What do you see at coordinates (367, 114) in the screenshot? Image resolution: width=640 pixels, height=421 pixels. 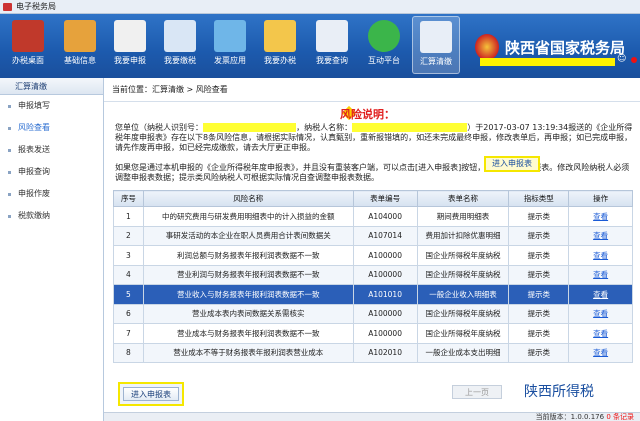 I see `risk-notice-title: 风险说明：` at bounding box center [367, 114].